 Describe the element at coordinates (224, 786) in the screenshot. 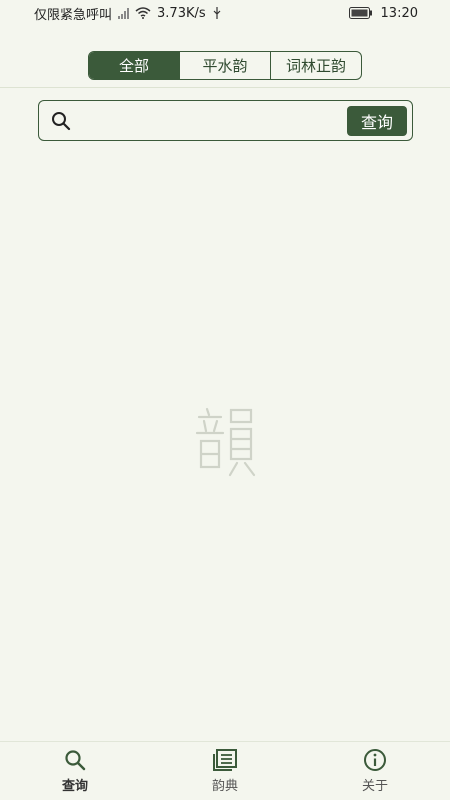

I see `nav-dictionary-label: 韵典` at that location.